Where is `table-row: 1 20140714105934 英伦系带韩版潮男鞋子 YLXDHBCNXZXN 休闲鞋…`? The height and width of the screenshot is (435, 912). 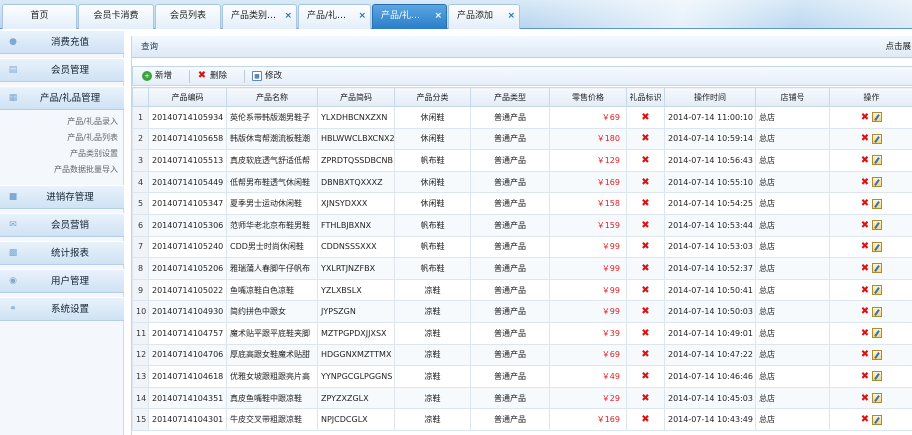 table-row: 1 20140714105934 英伦系带韩版潮男鞋子 YLXDHBCNXZXN 休闲鞋… is located at coordinates (522, 117).